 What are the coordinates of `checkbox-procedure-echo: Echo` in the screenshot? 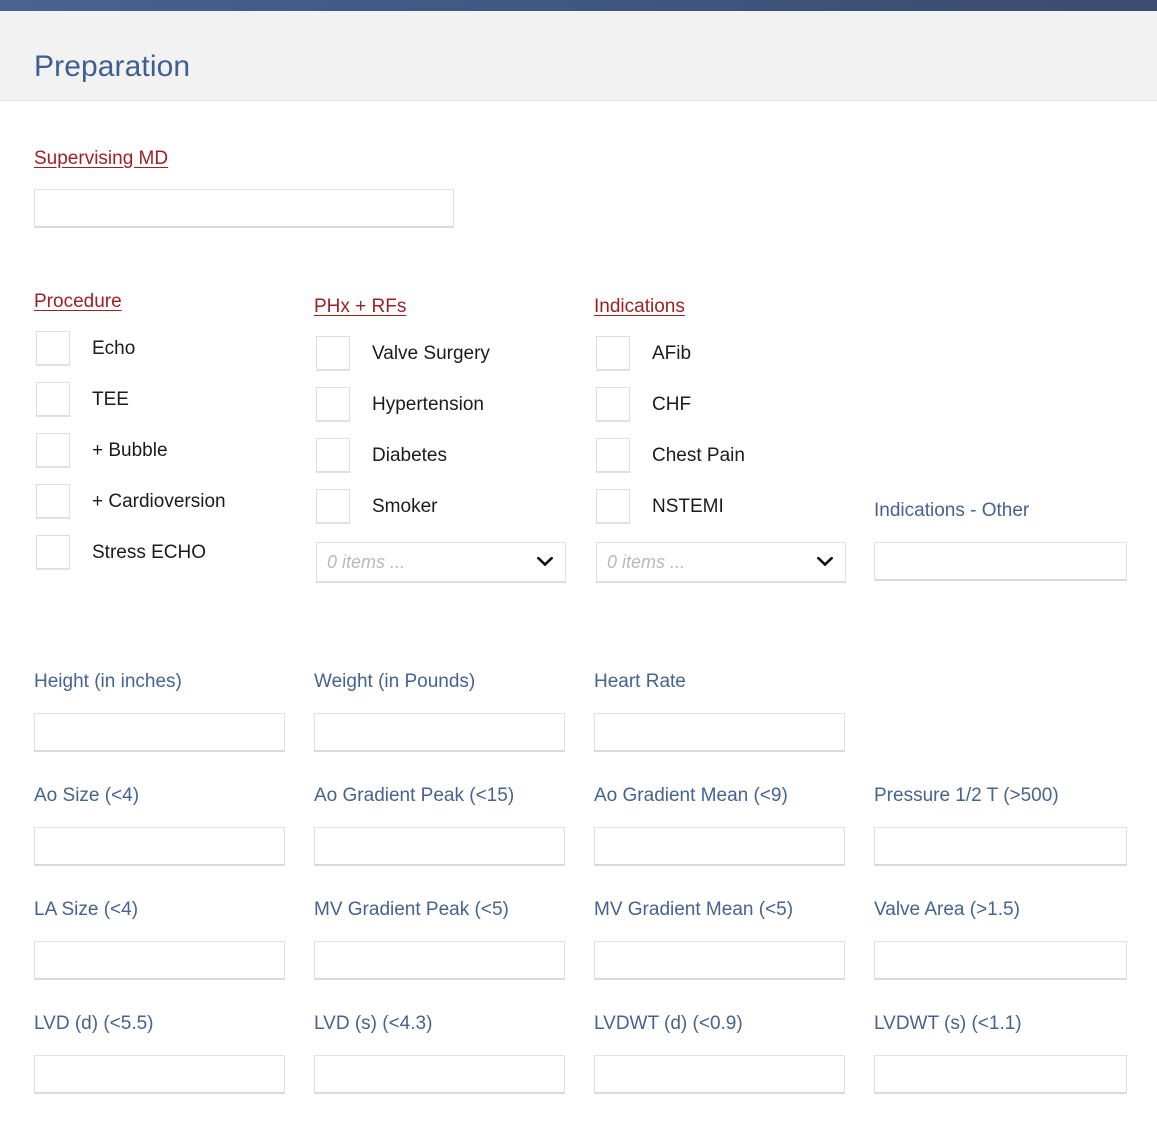 It's located at (85, 348).